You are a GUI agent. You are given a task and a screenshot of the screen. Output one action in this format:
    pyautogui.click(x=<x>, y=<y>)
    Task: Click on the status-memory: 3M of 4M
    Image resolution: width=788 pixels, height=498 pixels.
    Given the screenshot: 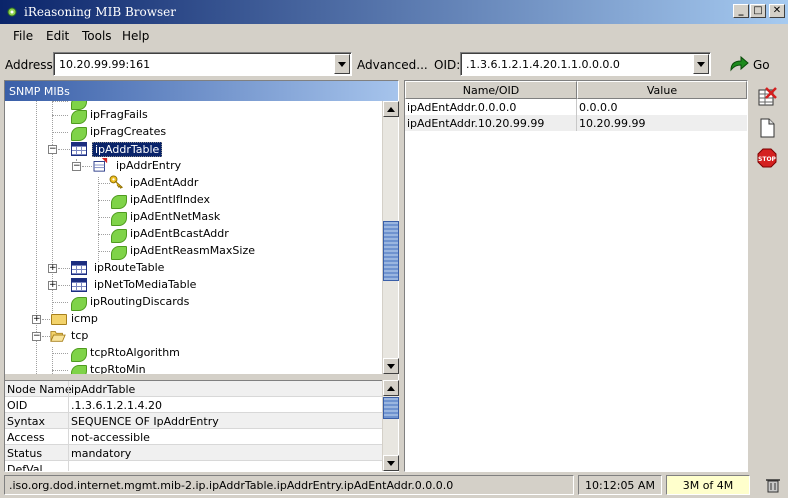 What is the action you would take?
    pyautogui.click(x=708, y=485)
    